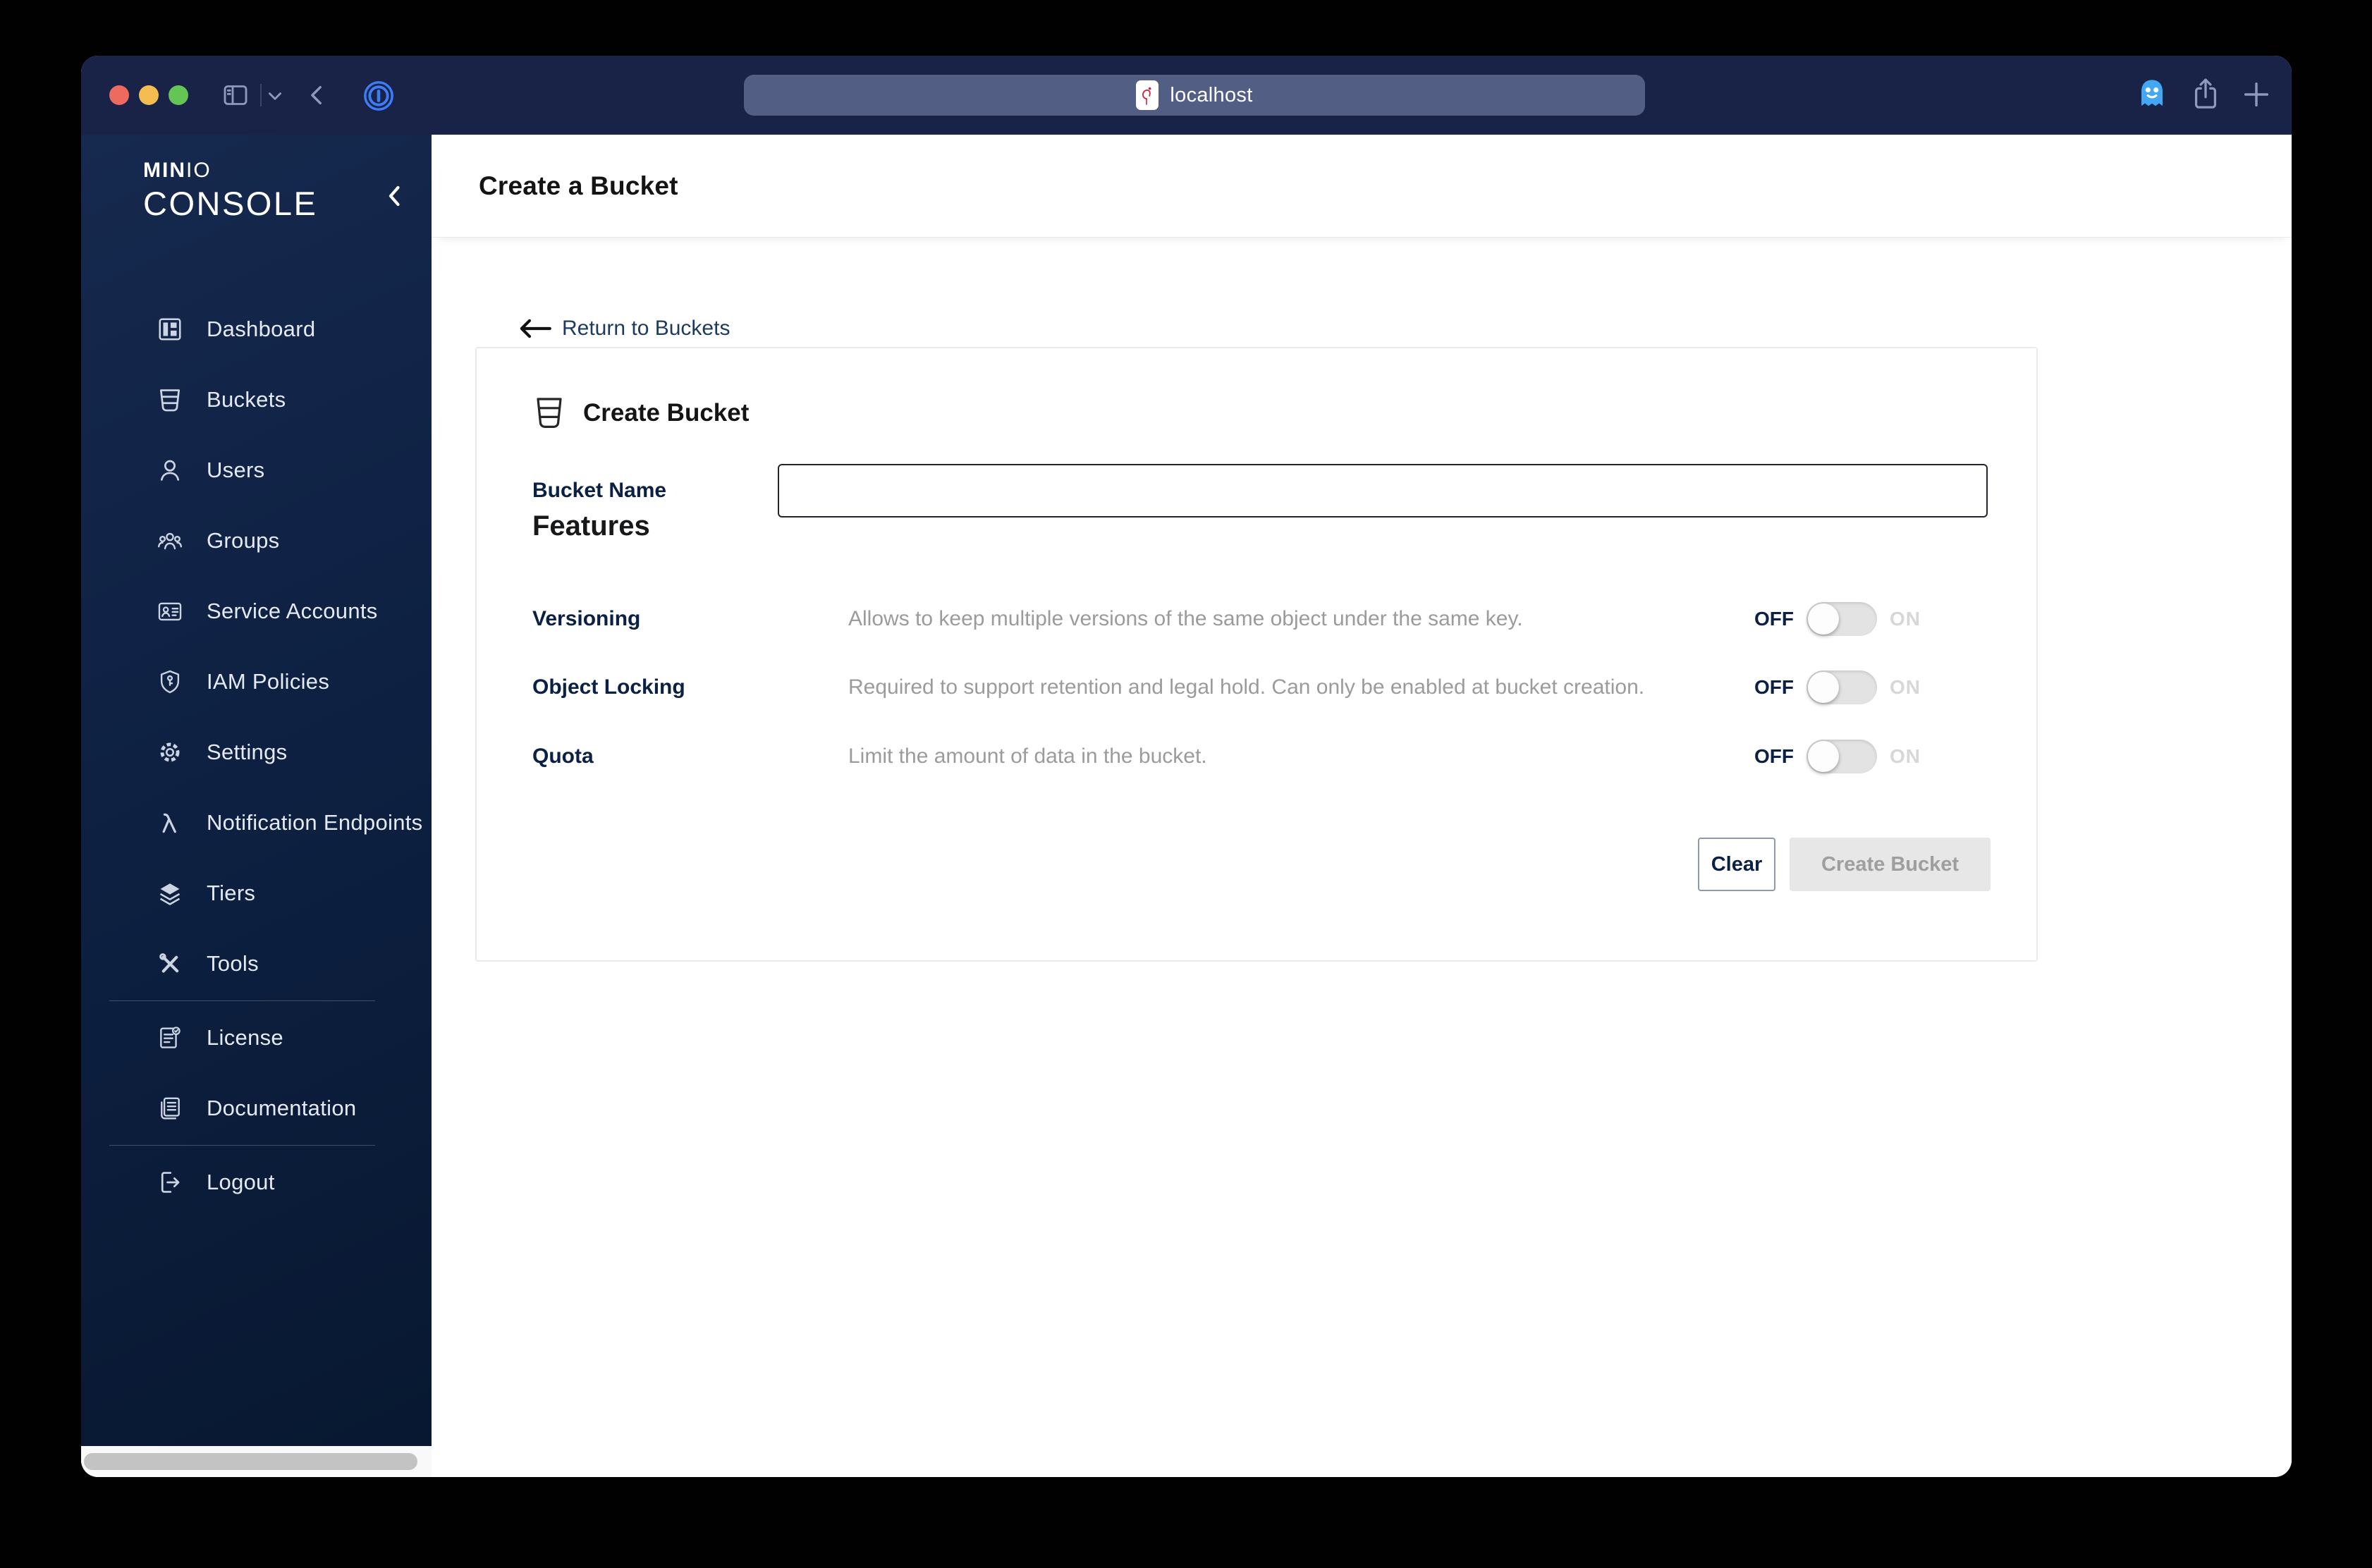 Image resolution: width=2372 pixels, height=1568 pixels. What do you see at coordinates (170, 823) in the screenshot?
I see `lambda-icon` at bounding box center [170, 823].